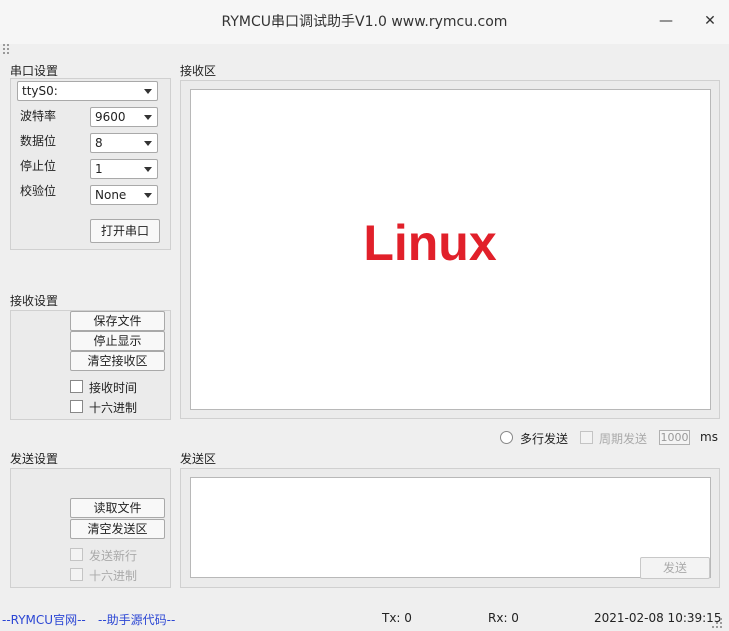  What do you see at coordinates (113, 556) in the screenshot?
I see `send-newline-label: 发送新行` at bounding box center [113, 556].